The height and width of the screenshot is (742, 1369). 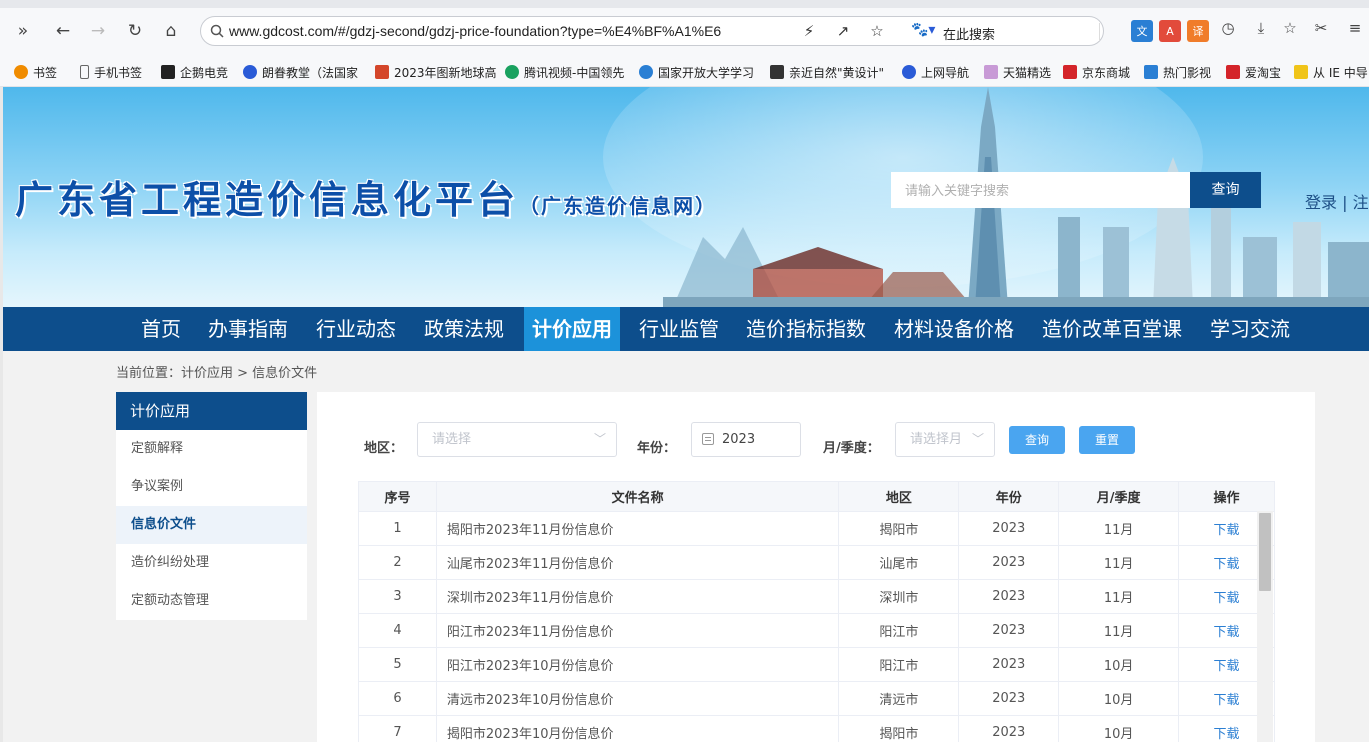 I want to click on share-icon: ↗, so click(x=843, y=32).